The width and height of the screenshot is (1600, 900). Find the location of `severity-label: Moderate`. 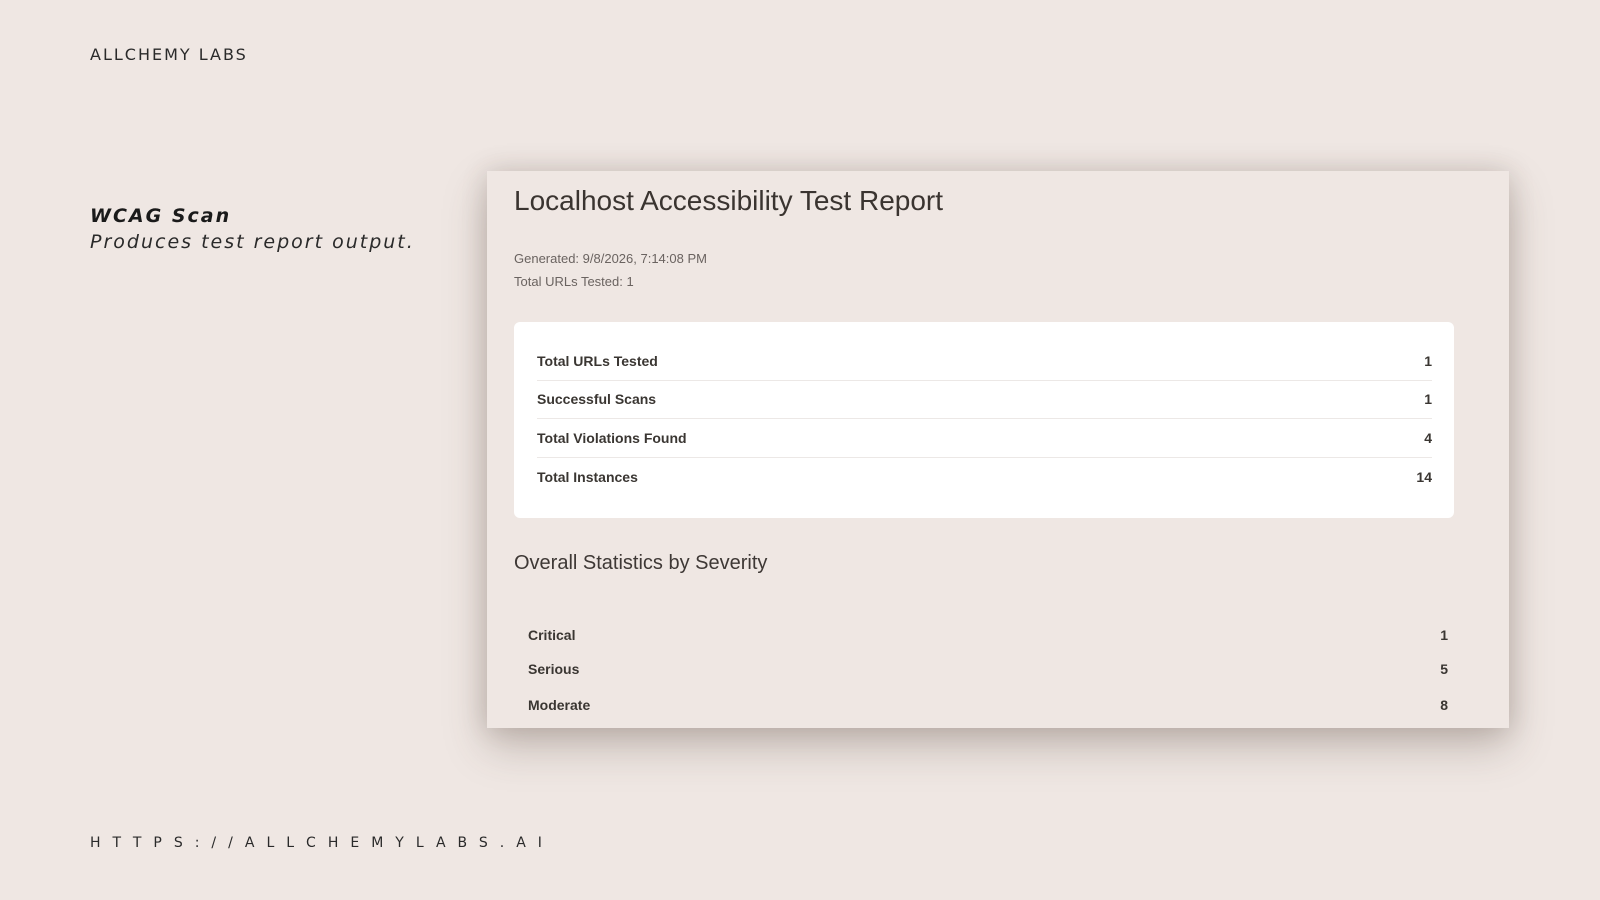

severity-label: Moderate is located at coordinates (559, 705).